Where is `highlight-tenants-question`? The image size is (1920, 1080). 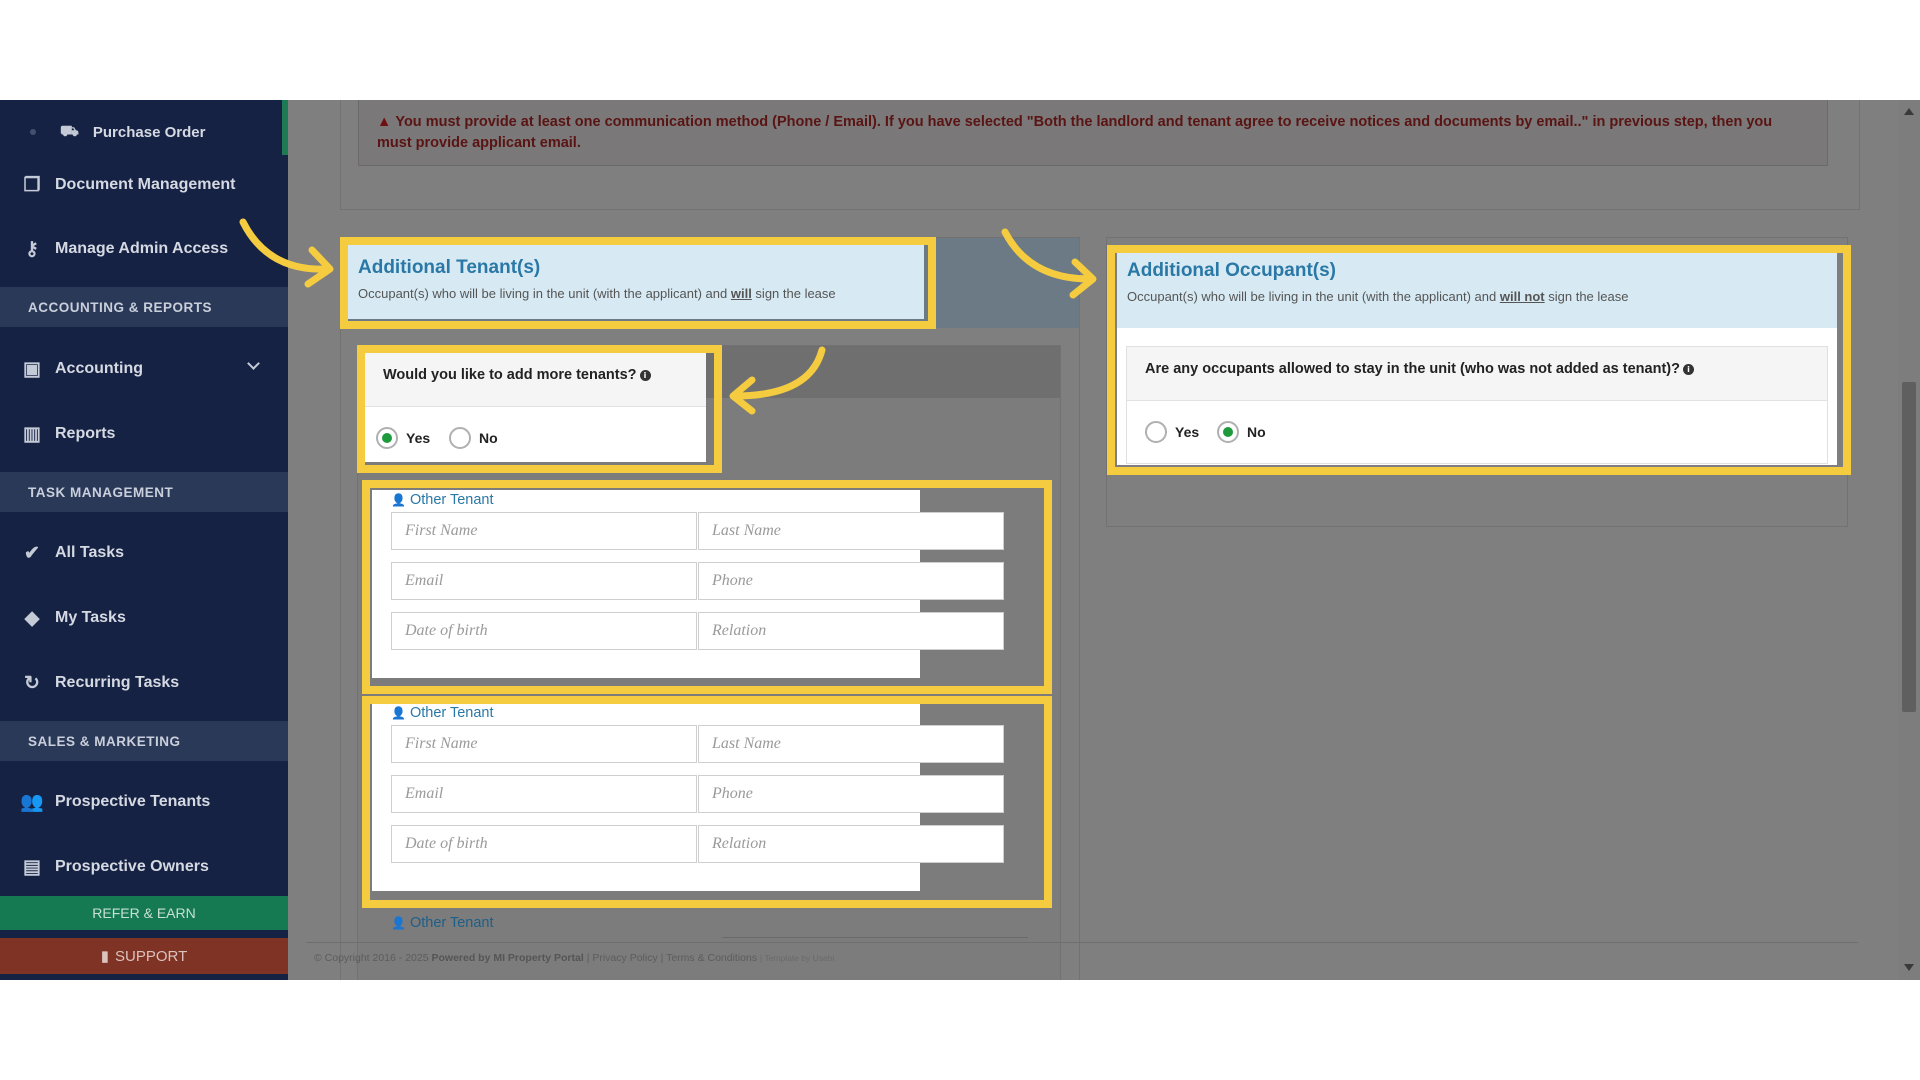
highlight-tenants-question is located at coordinates (539, 409).